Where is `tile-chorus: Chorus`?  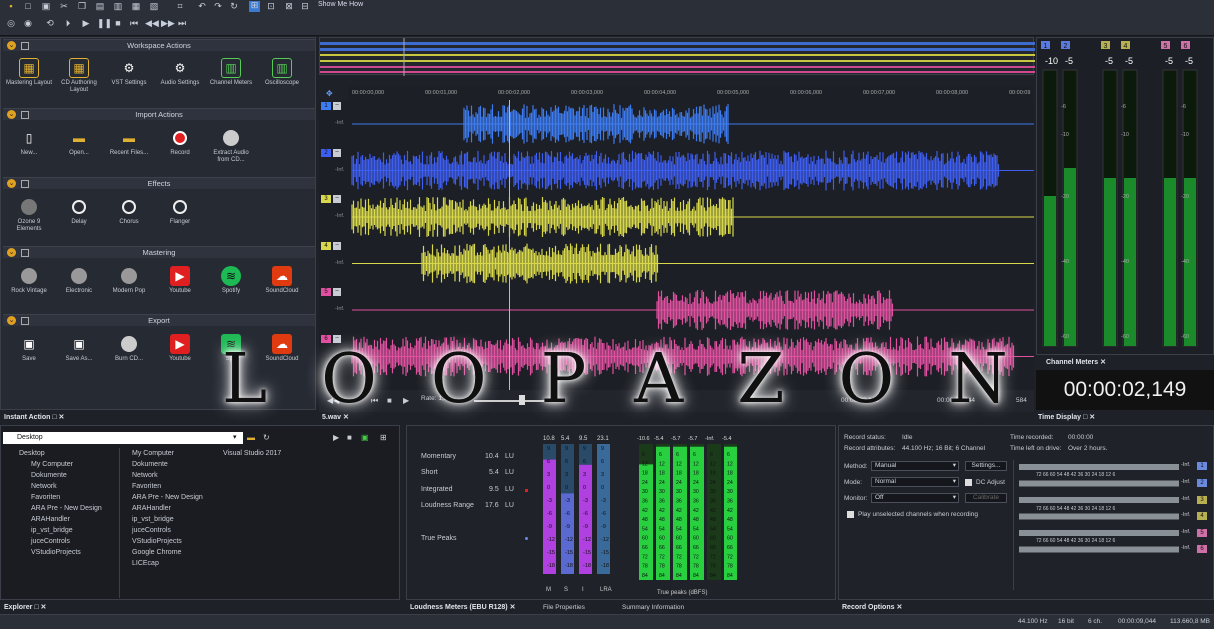
tile-chorus: Chorus is located at coordinates (129, 211).